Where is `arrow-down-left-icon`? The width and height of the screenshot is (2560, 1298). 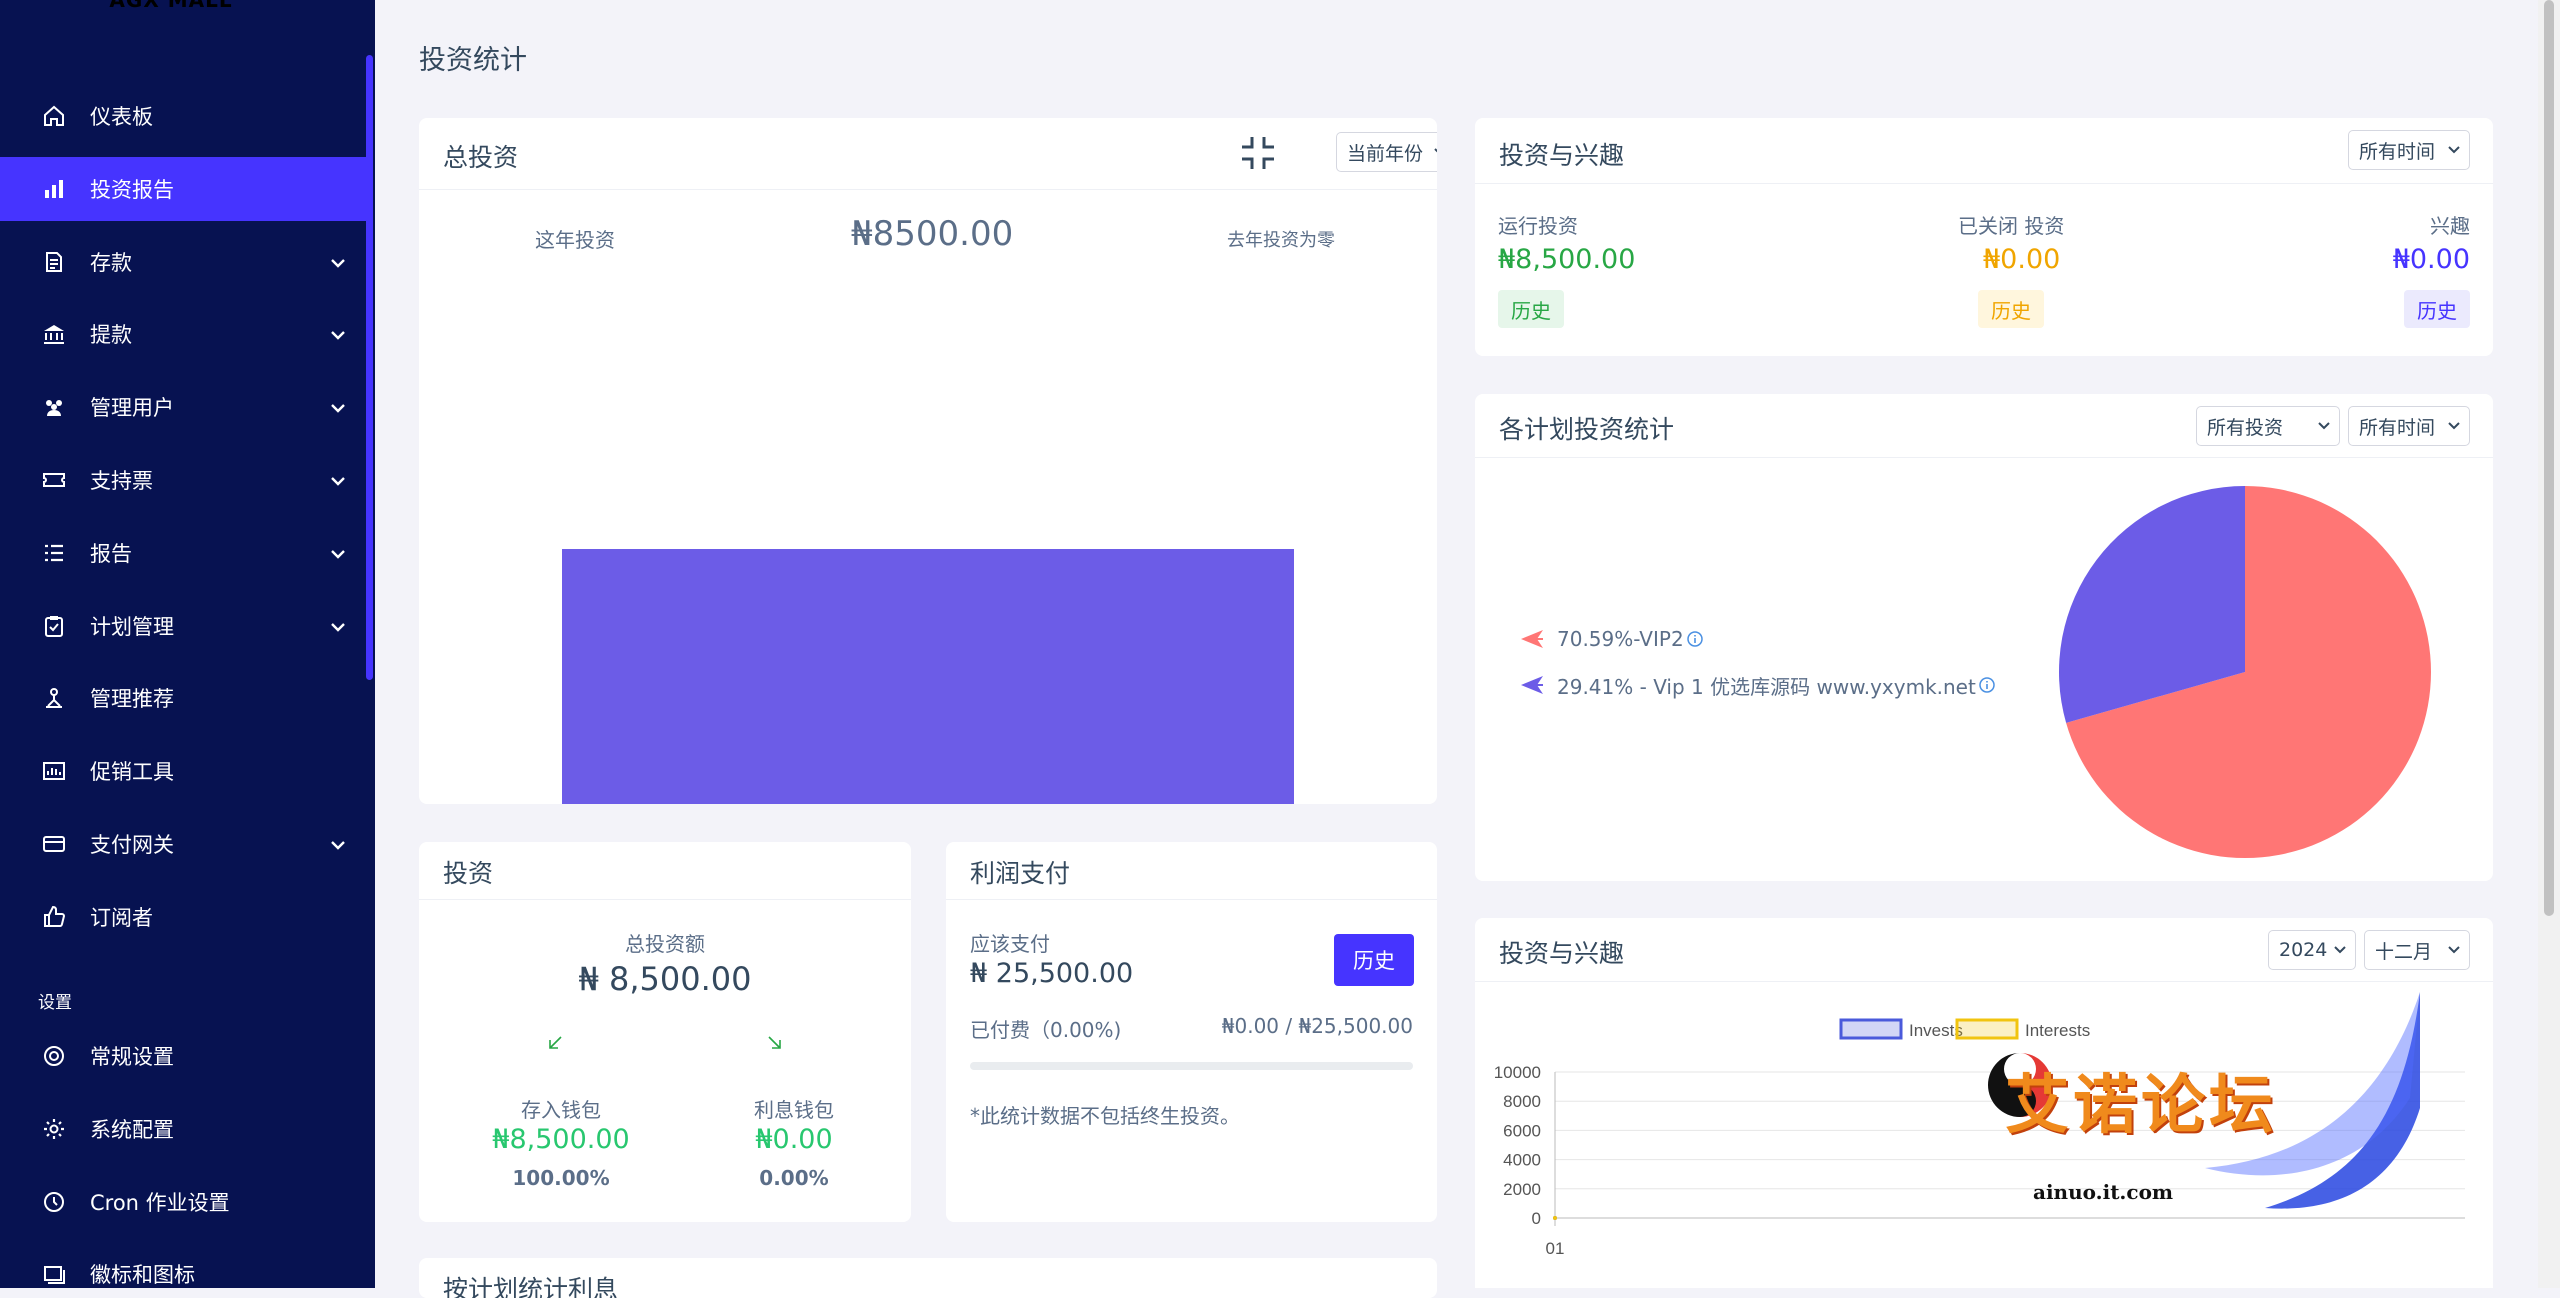 arrow-down-left-icon is located at coordinates (555, 1042).